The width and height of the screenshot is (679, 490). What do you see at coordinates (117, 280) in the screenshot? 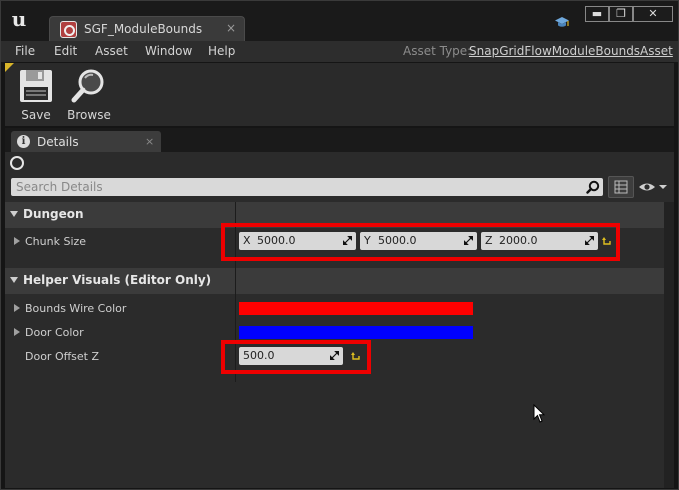
I see `category-label: Helper Visuals (Editor Only)` at bounding box center [117, 280].